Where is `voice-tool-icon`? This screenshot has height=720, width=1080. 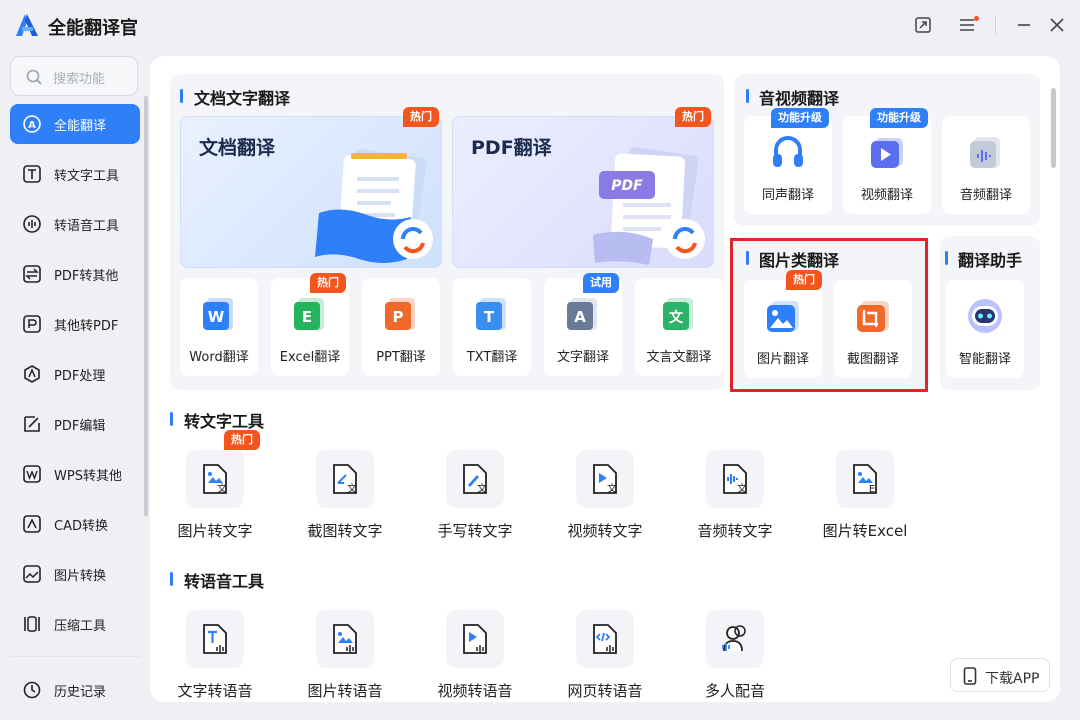
voice-tool-icon is located at coordinates (32, 224).